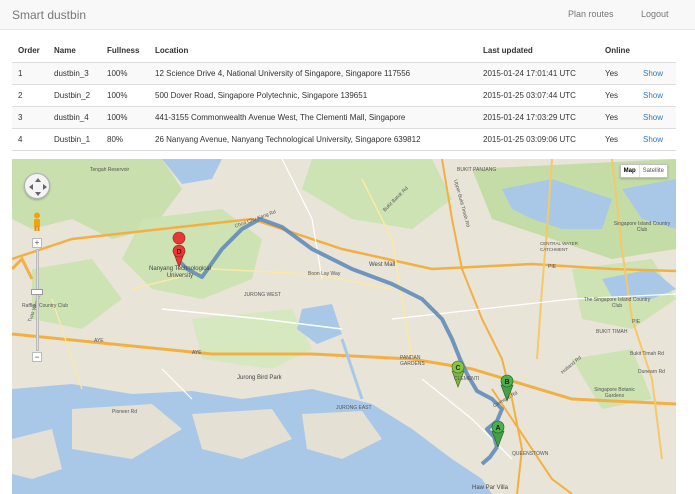 This screenshot has height=494, width=695. I want to click on cell-fullness: 80%, so click(125, 139).